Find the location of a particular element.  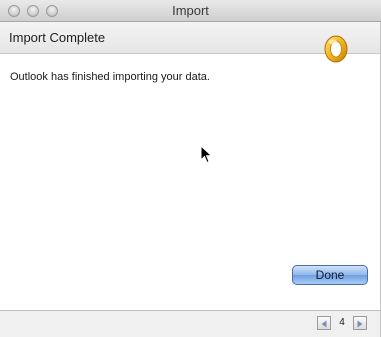

triangle-left-icon is located at coordinates (324, 324).